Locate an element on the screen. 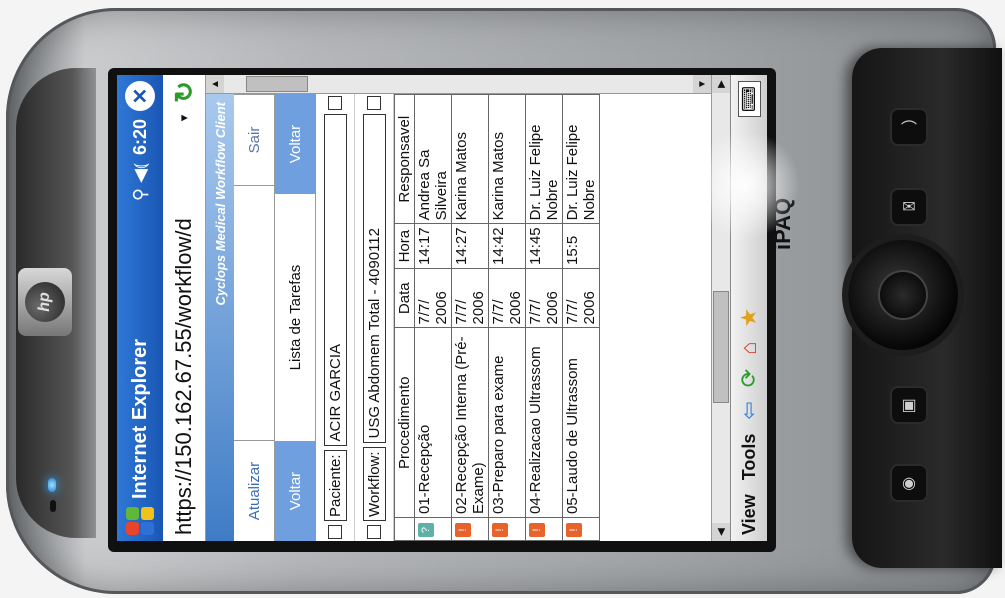  procedure-cell: 03-Preparo para exame is located at coordinates (507, 423).